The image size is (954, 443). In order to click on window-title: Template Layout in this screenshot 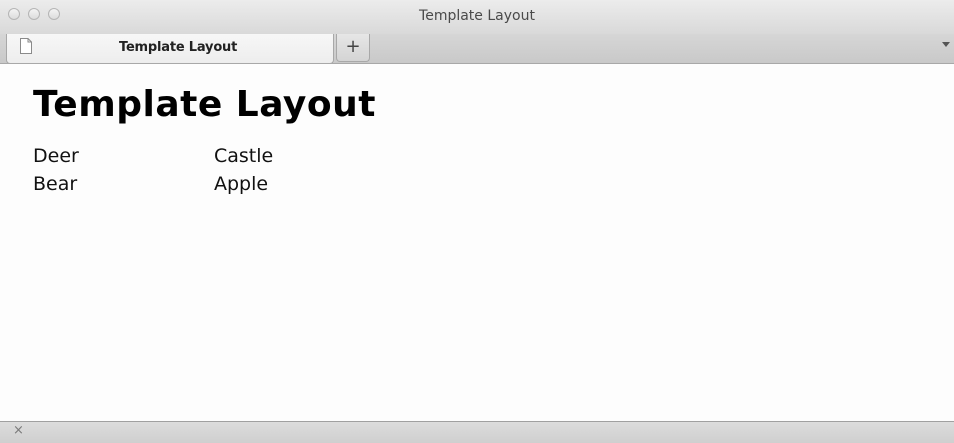, I will do `click(477, 16)`.